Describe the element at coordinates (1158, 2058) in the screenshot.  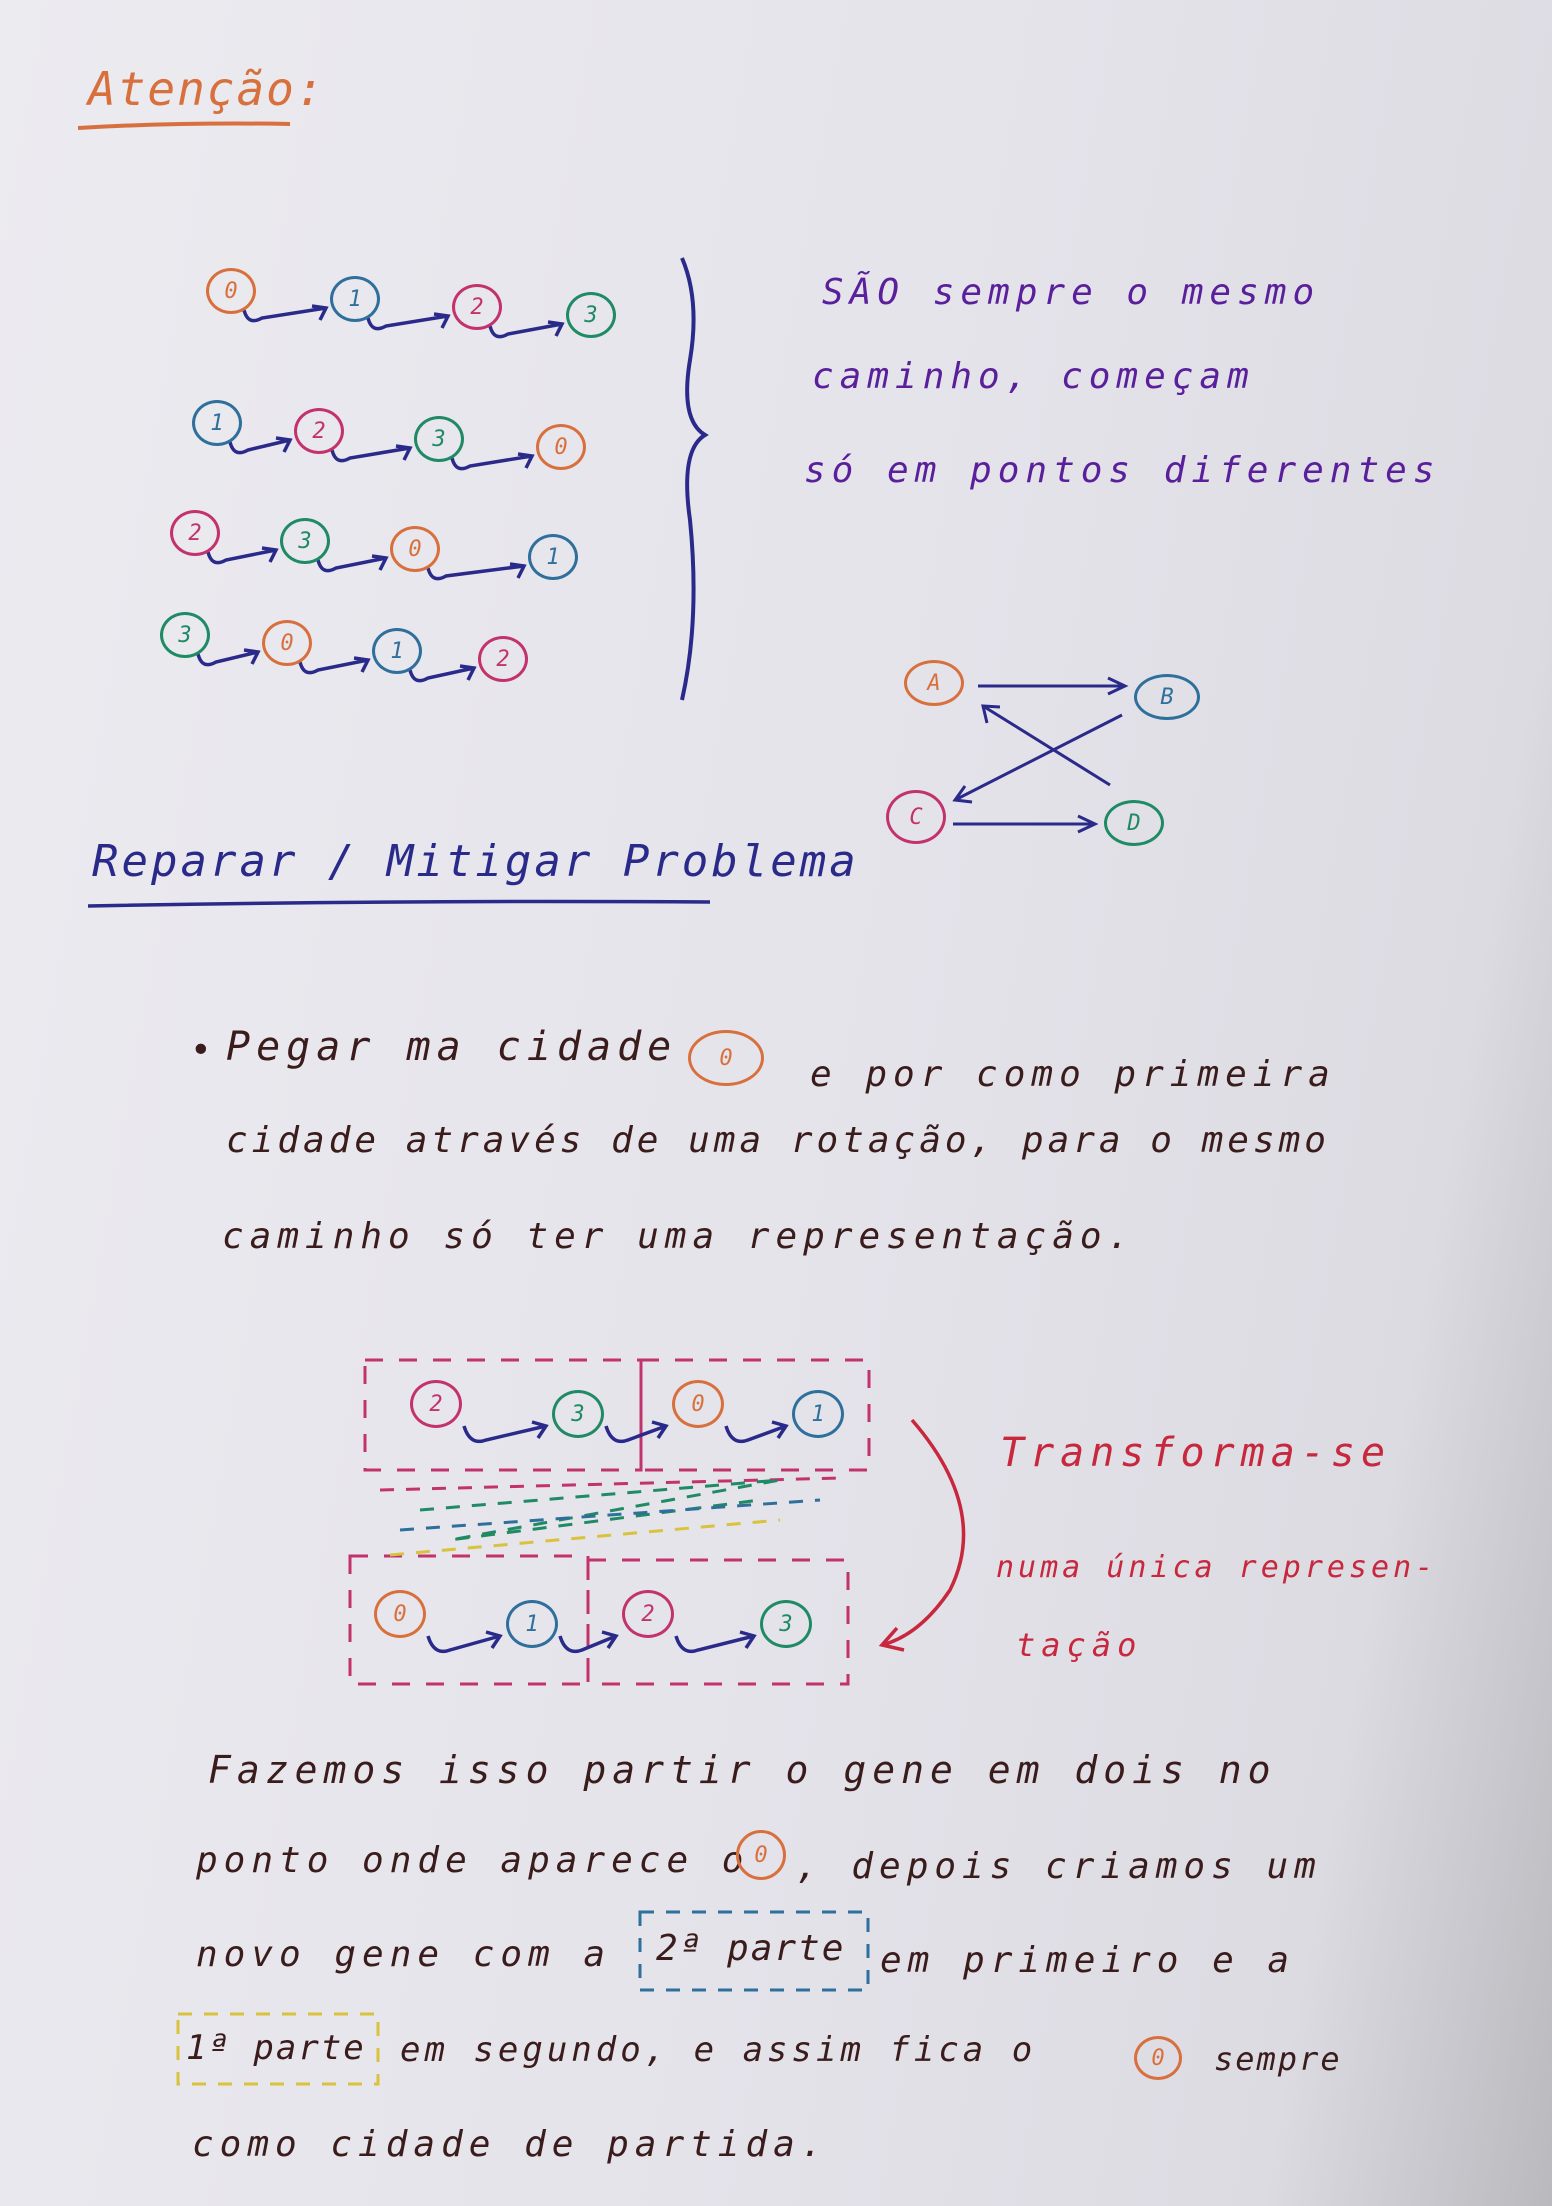
I see `para-circle-2: 0` at that location.